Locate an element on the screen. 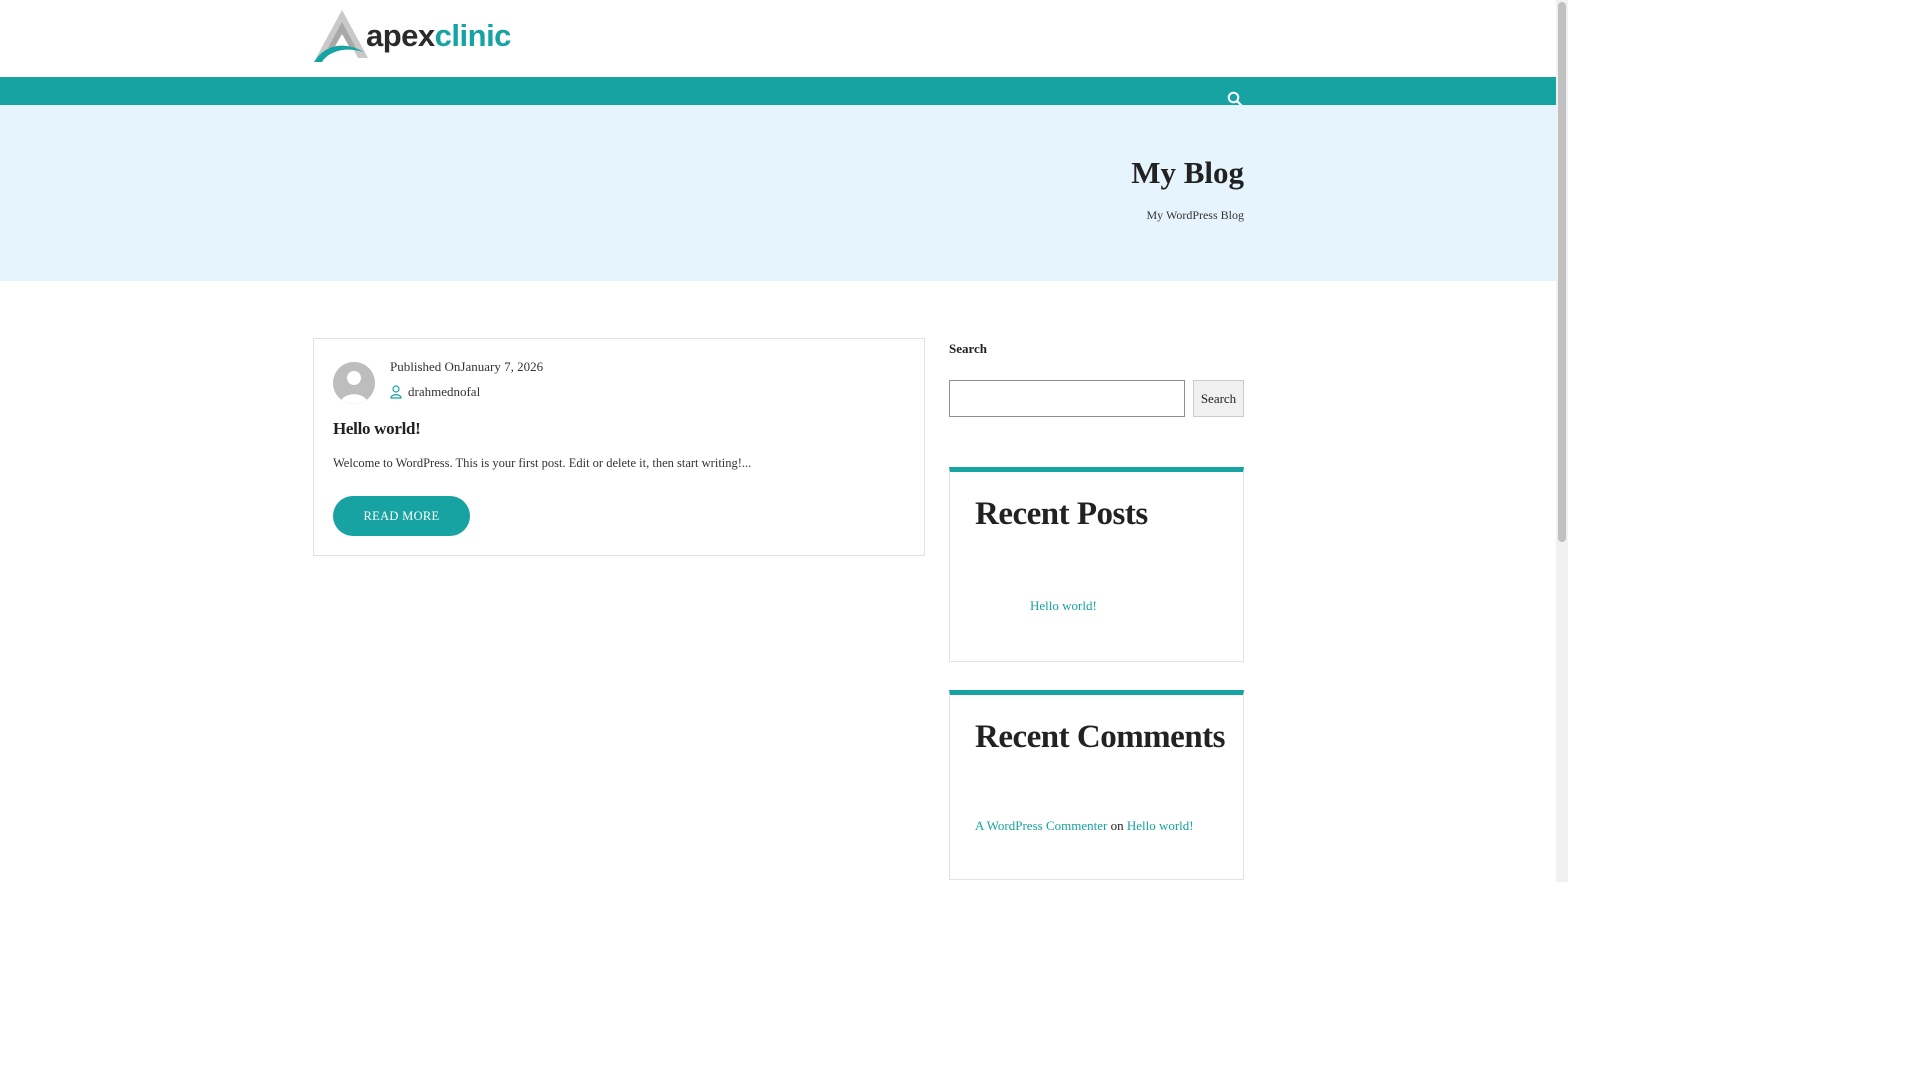  user-icon is located at coordinates (396, 392).